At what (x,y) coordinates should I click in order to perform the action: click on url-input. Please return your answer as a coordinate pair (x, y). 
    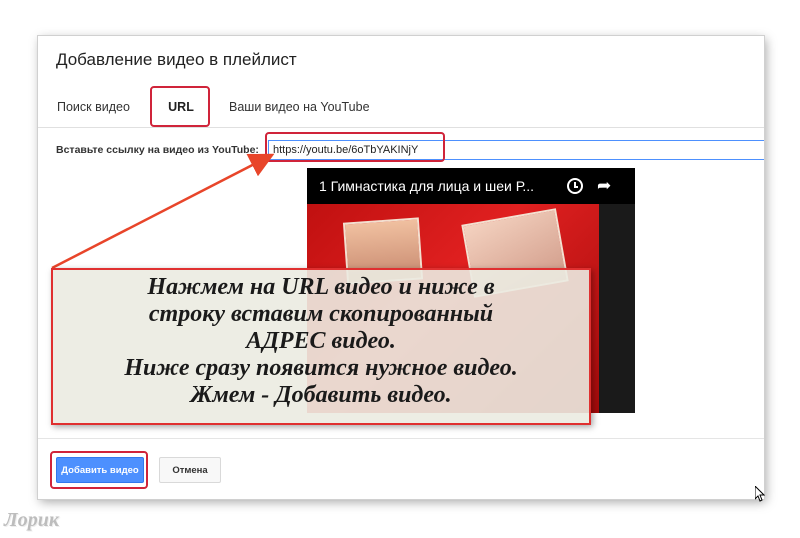
    Looking at the image, I should click on (516, 150).